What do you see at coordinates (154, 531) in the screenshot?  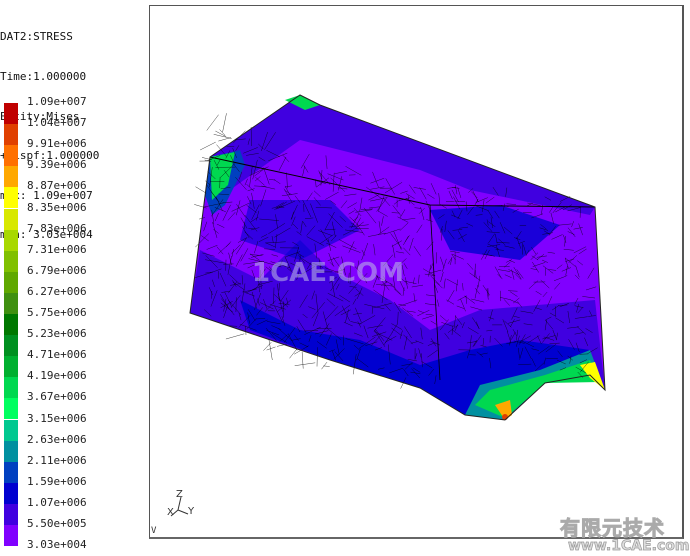 I see `view-label: V` at bounding box center [154, 531].